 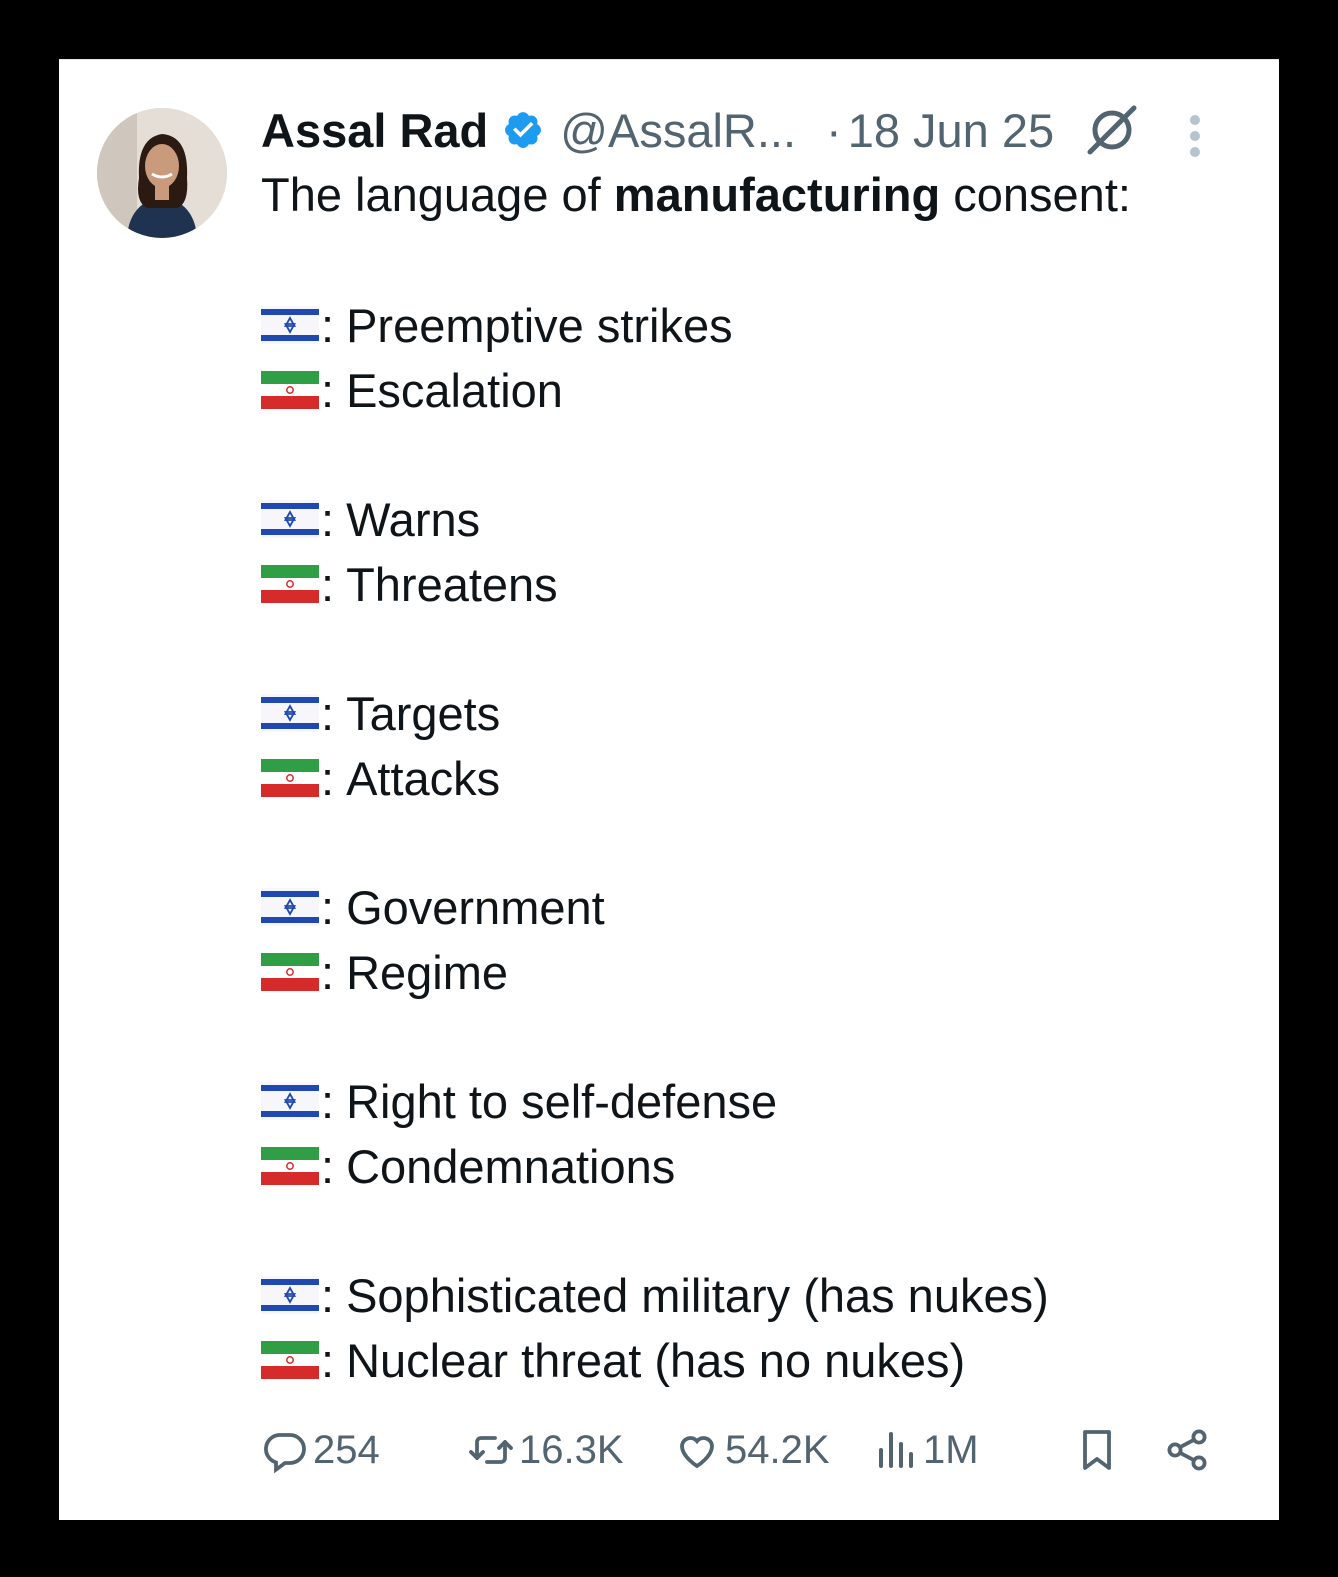 I want to click on israel-term: Targets, so click(x=423, y=713).